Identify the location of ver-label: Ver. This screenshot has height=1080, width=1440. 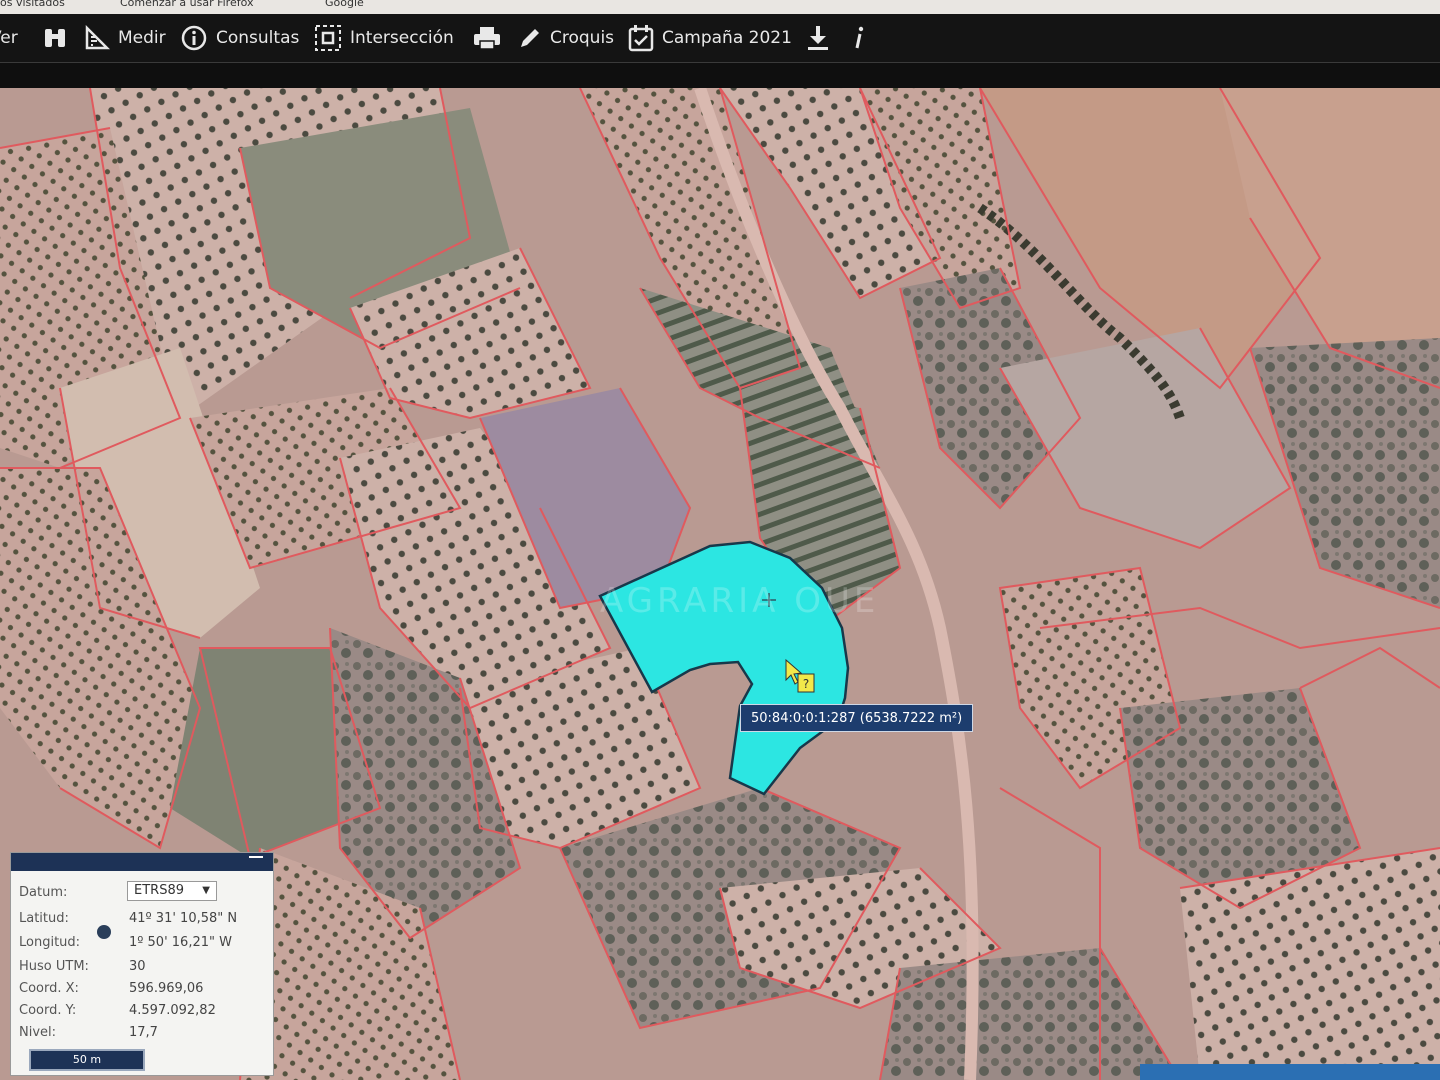
(9, 38).